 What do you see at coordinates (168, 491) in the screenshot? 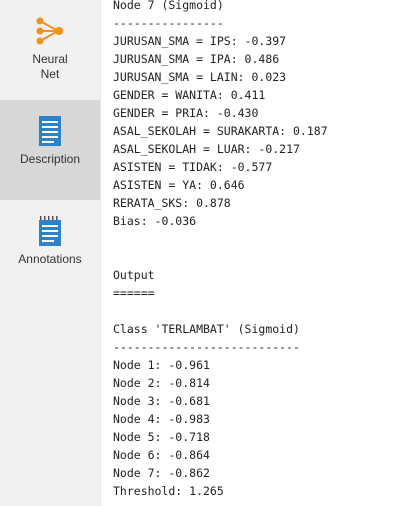
I see `description-line: Threshold: 1.265` at bounding box center [168, 491].